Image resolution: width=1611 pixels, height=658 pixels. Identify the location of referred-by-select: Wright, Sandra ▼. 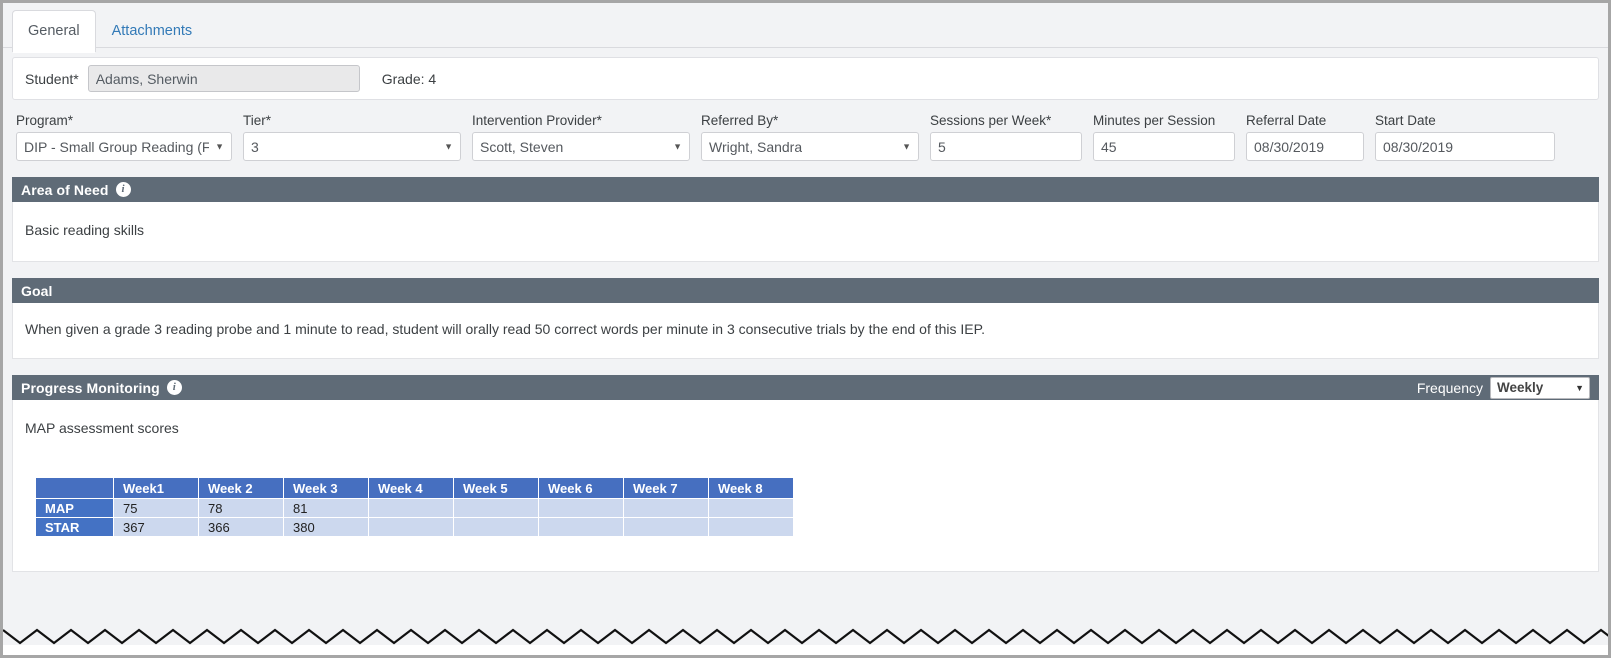
(810, 146).